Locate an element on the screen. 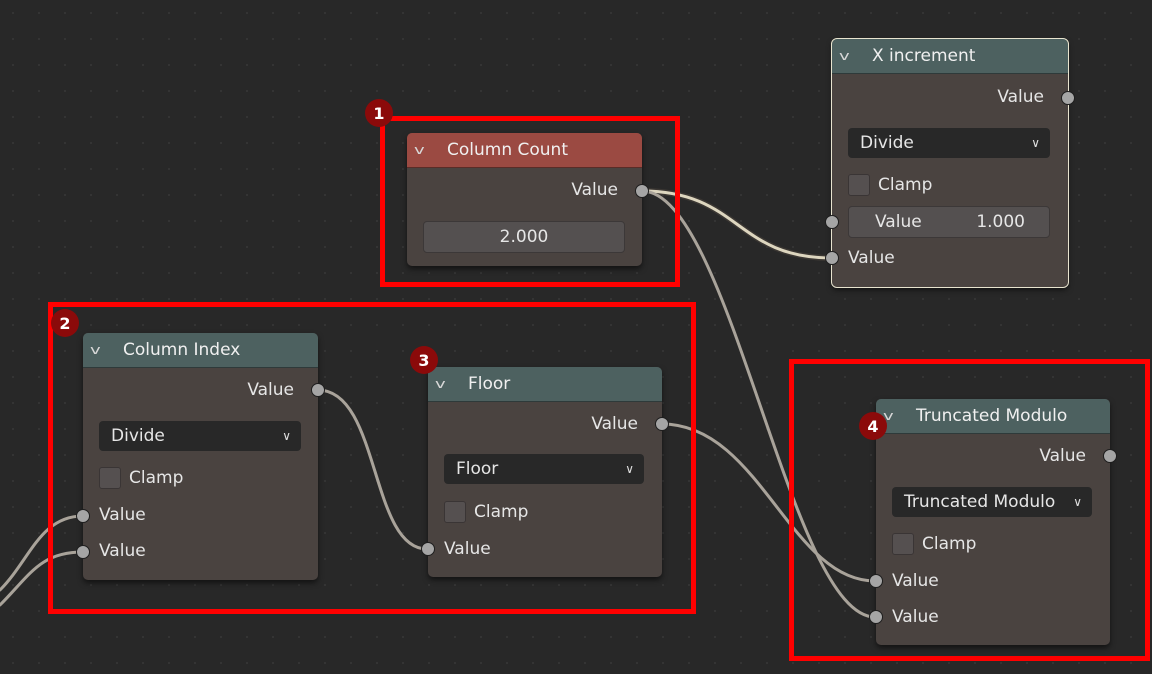  value-input-socket is located at coordinates (832, 222).